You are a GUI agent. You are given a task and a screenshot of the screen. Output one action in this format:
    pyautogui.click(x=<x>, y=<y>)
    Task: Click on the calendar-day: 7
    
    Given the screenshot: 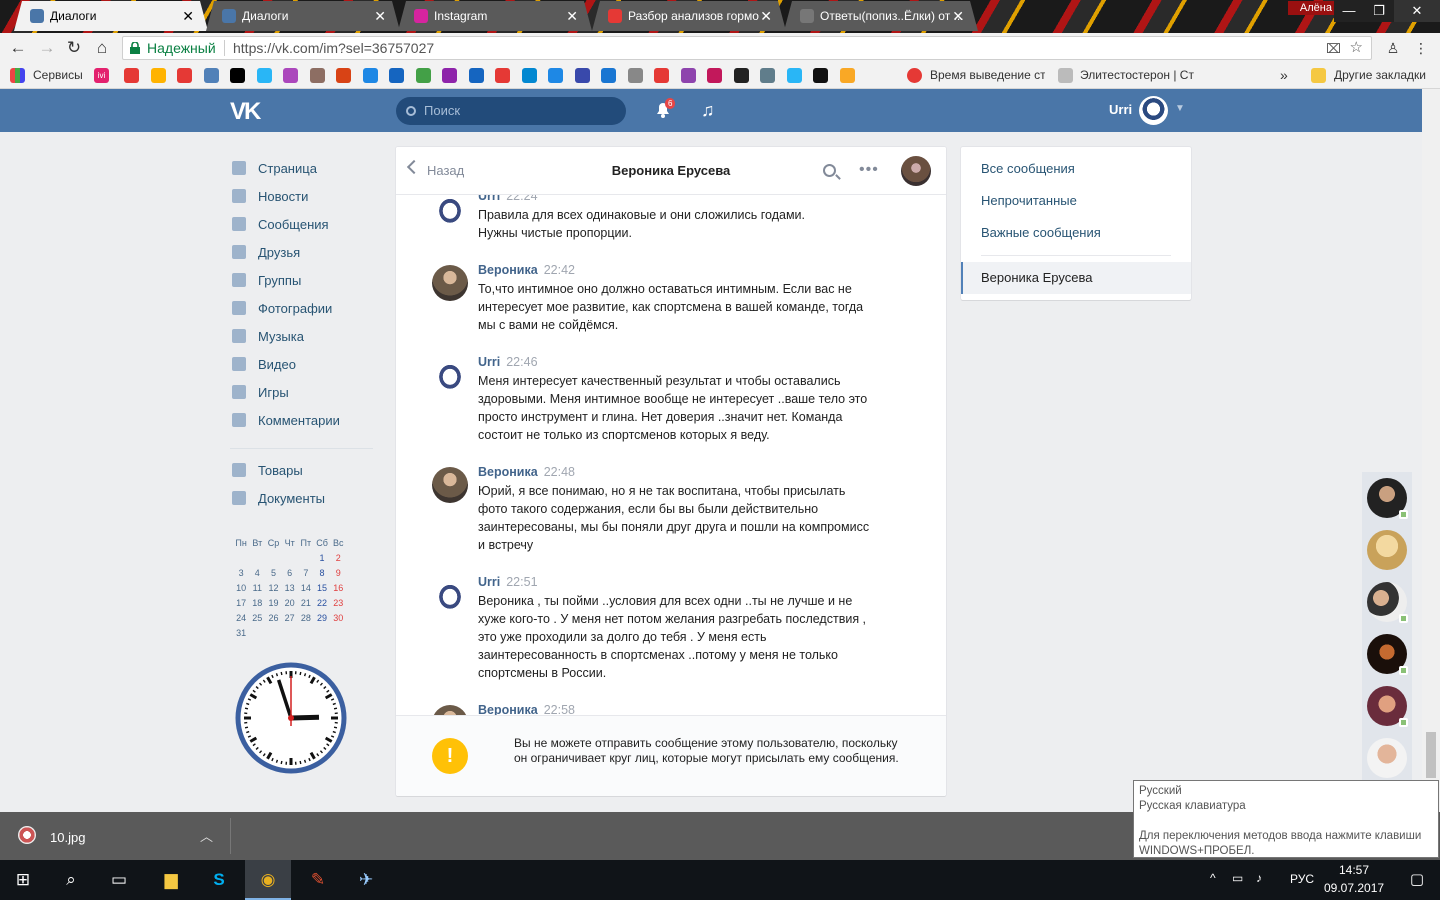 What is the action you would take?
    pyautogui.click(x=306, y=573)
    